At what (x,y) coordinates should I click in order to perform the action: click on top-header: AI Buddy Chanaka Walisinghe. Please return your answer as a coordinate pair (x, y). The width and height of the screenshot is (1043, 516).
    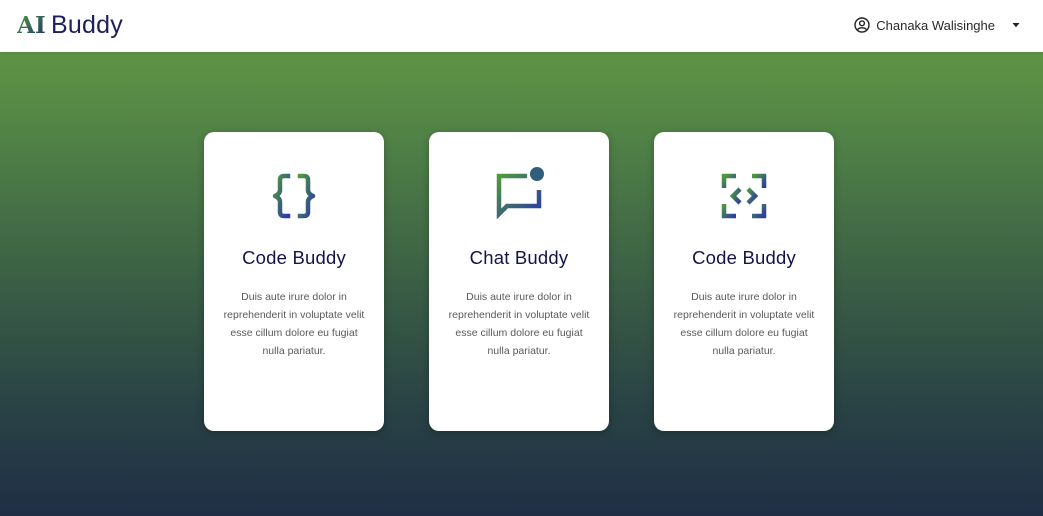
    Looking at the image, I should click on (521, 26).